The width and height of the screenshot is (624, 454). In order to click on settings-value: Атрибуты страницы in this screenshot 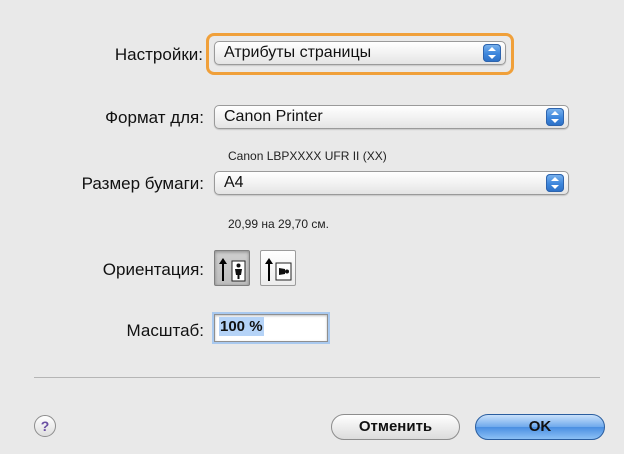, I will do `click(298, 52)`.